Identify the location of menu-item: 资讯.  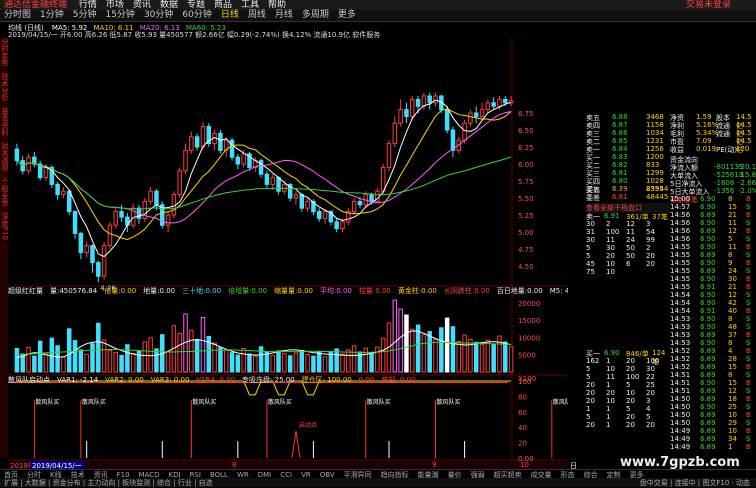
(142, 5).